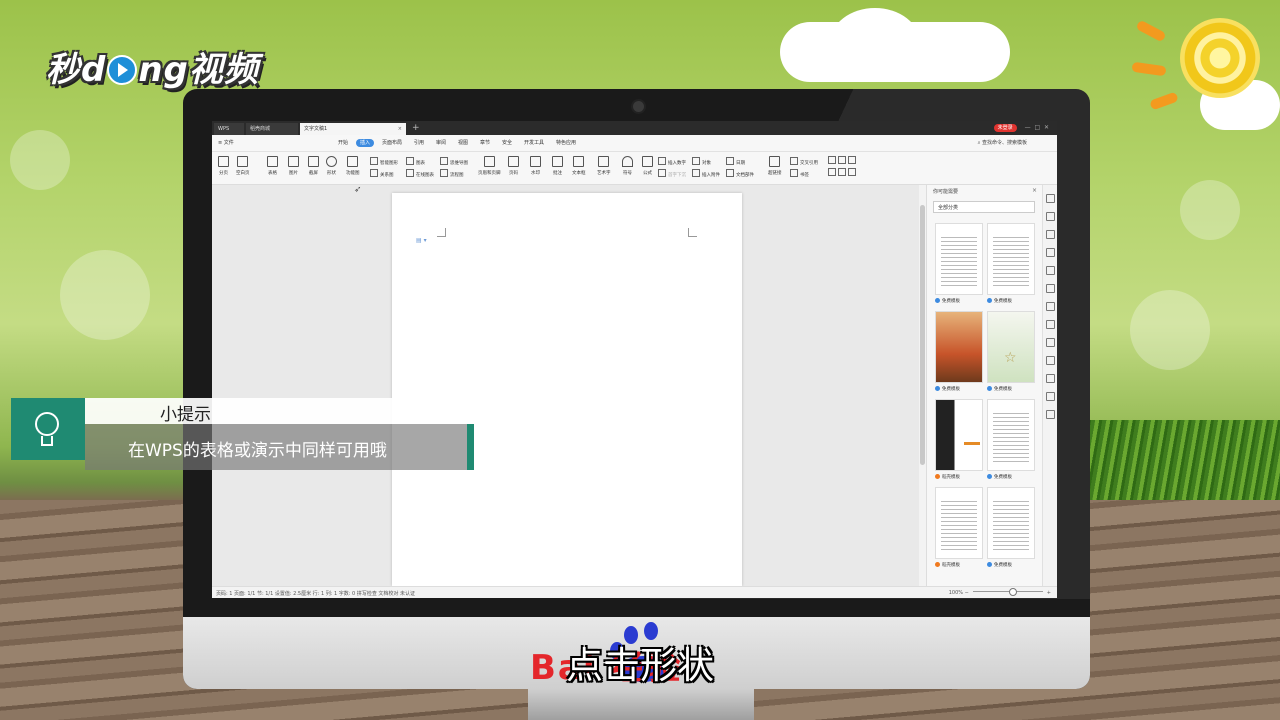 This screenshot has height=720, width=1280. I want to click on menu-insert: 插入, so click(365, 143).